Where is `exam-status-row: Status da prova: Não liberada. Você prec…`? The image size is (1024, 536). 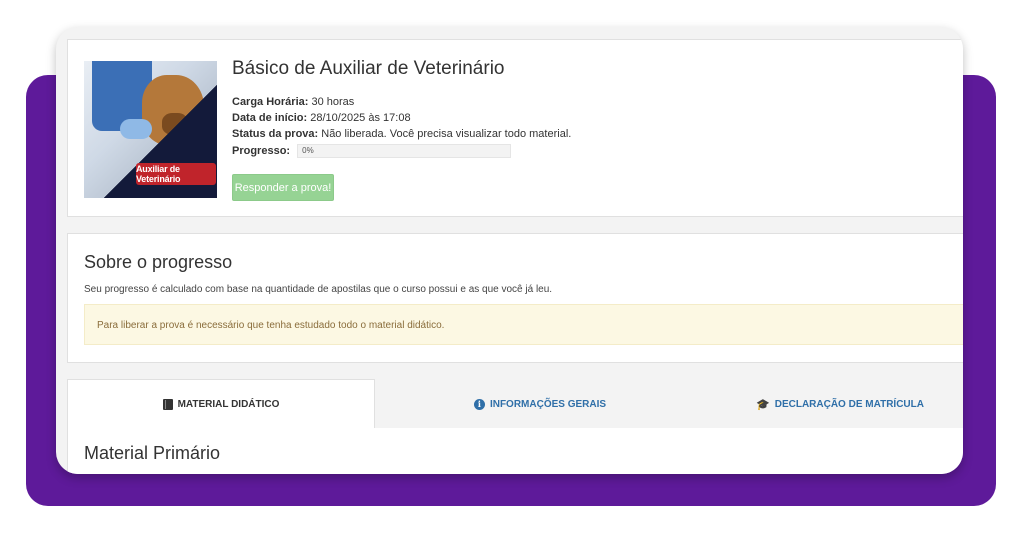 exam-status-row: Status da prova: Não liberada. Você prec… is located at coordinates (401, 134).